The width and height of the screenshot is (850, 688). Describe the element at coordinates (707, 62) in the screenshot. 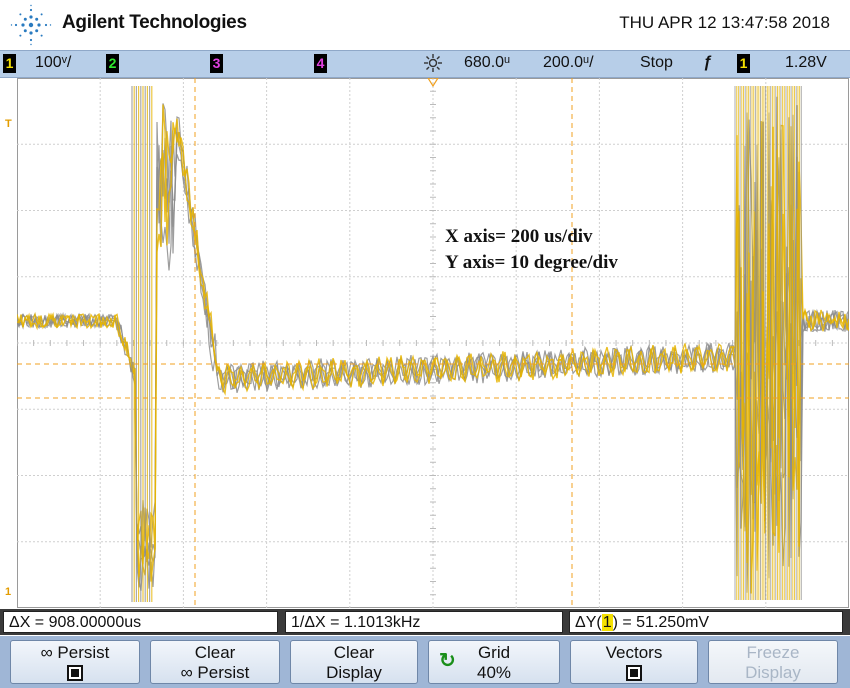

I see `trigger-slope-icon: ƒ` at that location.